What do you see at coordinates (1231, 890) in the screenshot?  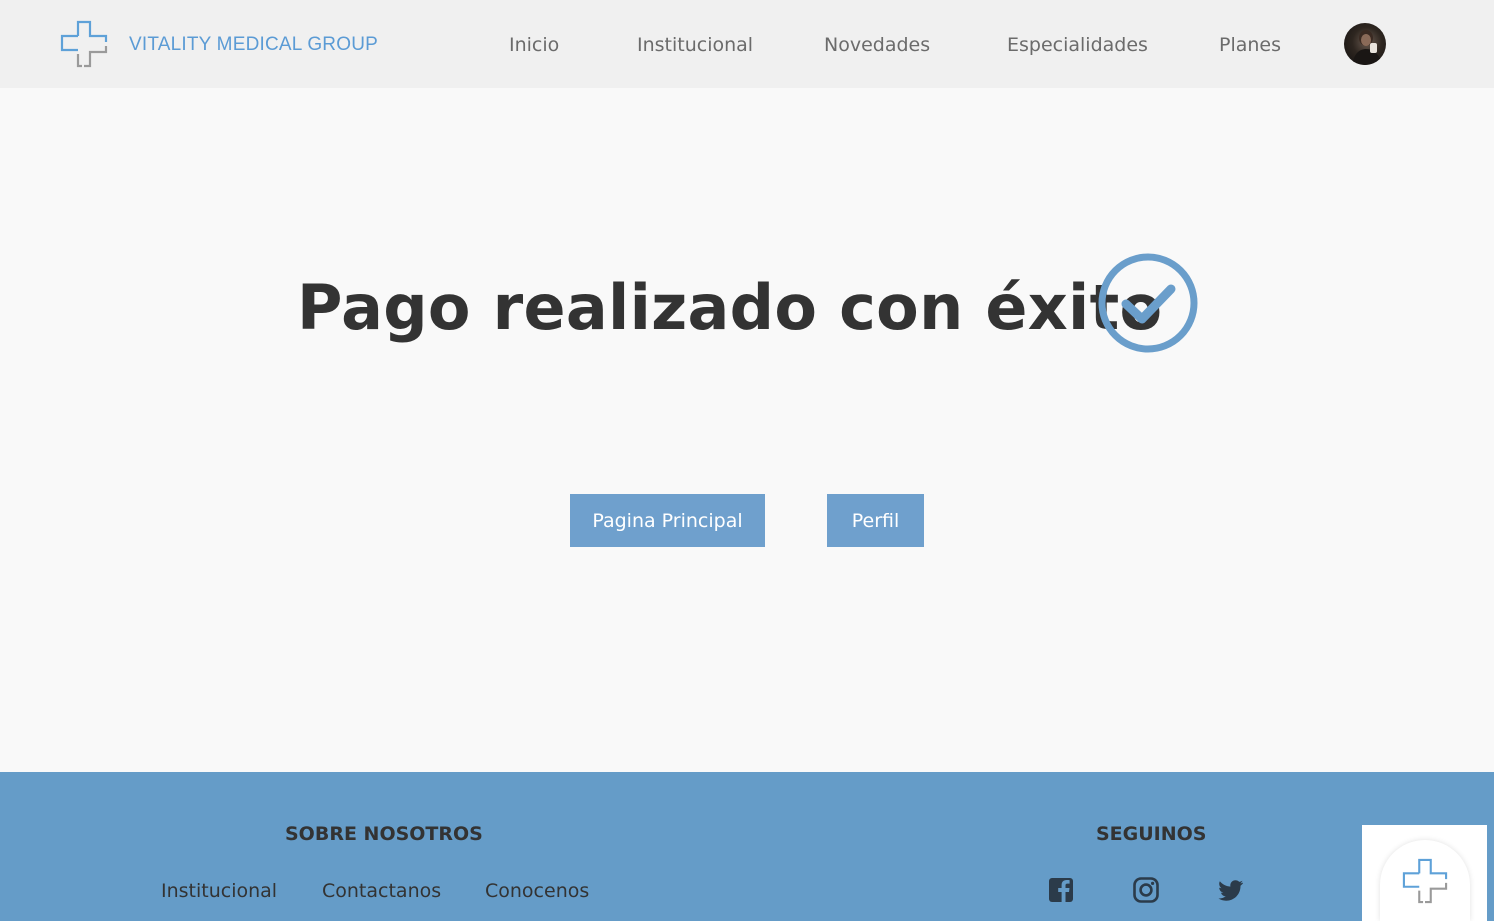 I see `twitter-icon` at bounding box center [1231, 890].